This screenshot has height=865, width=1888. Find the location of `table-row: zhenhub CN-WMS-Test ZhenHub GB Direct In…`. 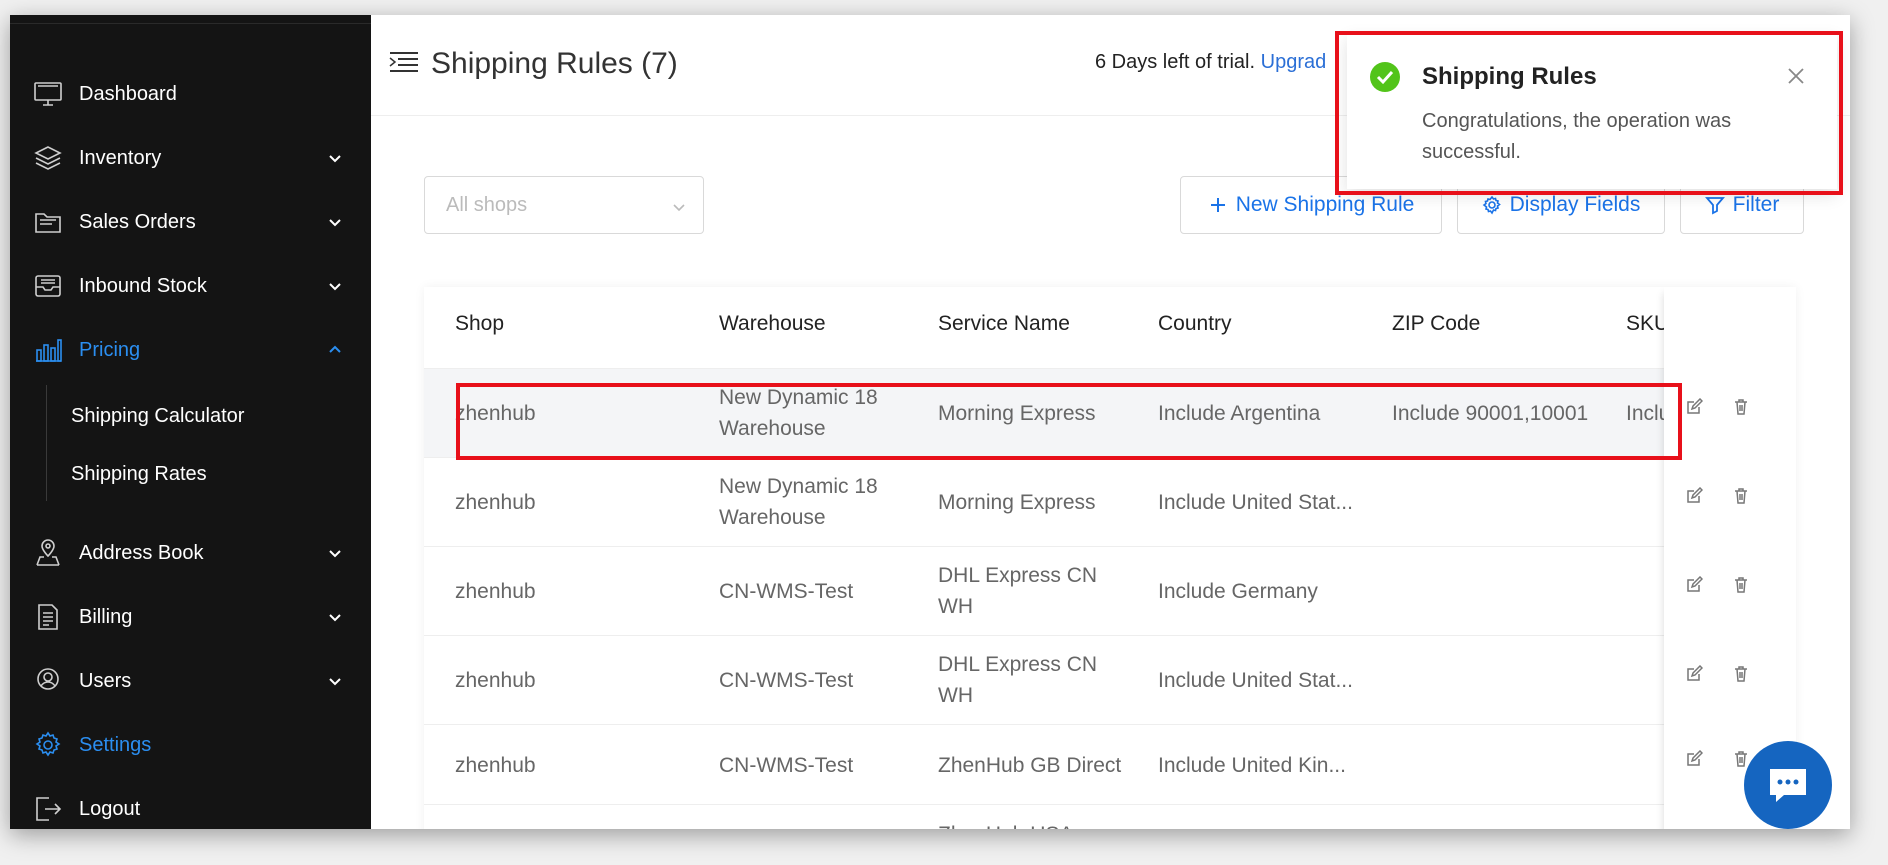

table-row: zhenhub CN-WMS-Test ZhenHub GB Direct In… is located at coordinates (1110, 764).